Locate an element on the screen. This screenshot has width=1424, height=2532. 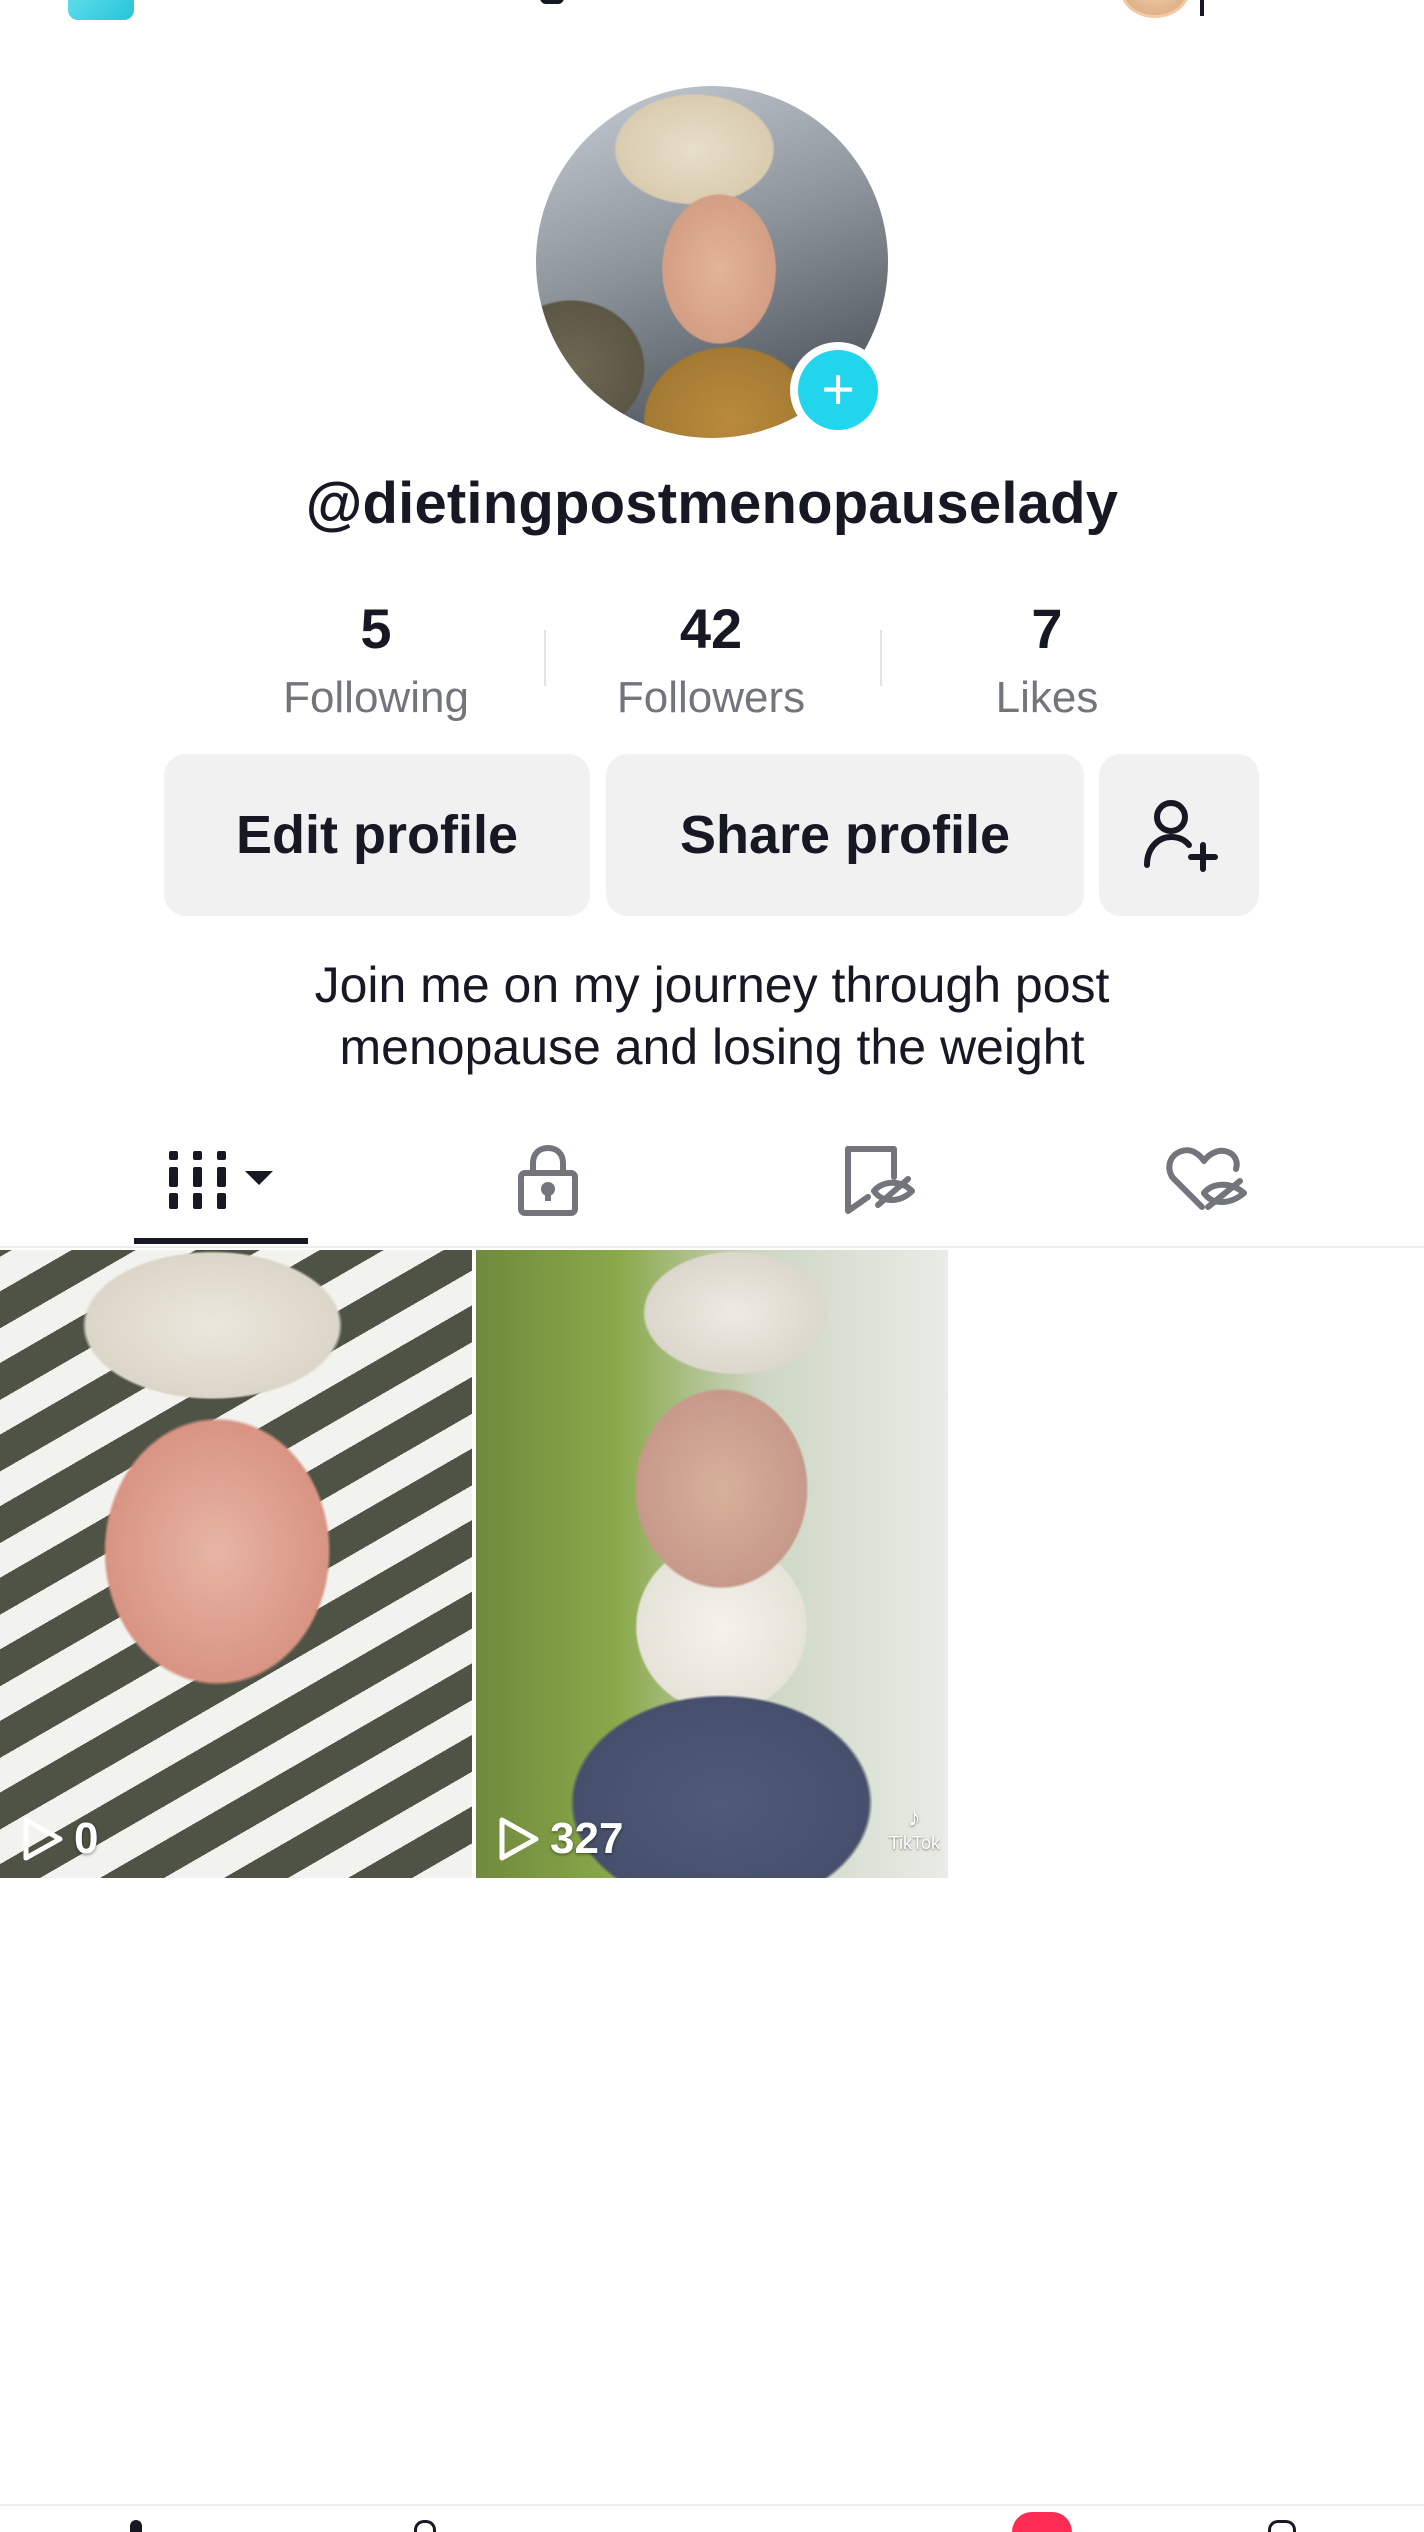
add-user-icon is located at coordinates (1181, 836).